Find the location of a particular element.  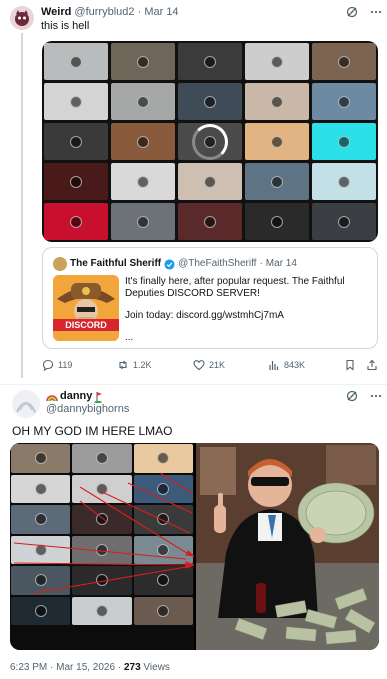

photo-person-with-cash is located at coordinates (287, 546).